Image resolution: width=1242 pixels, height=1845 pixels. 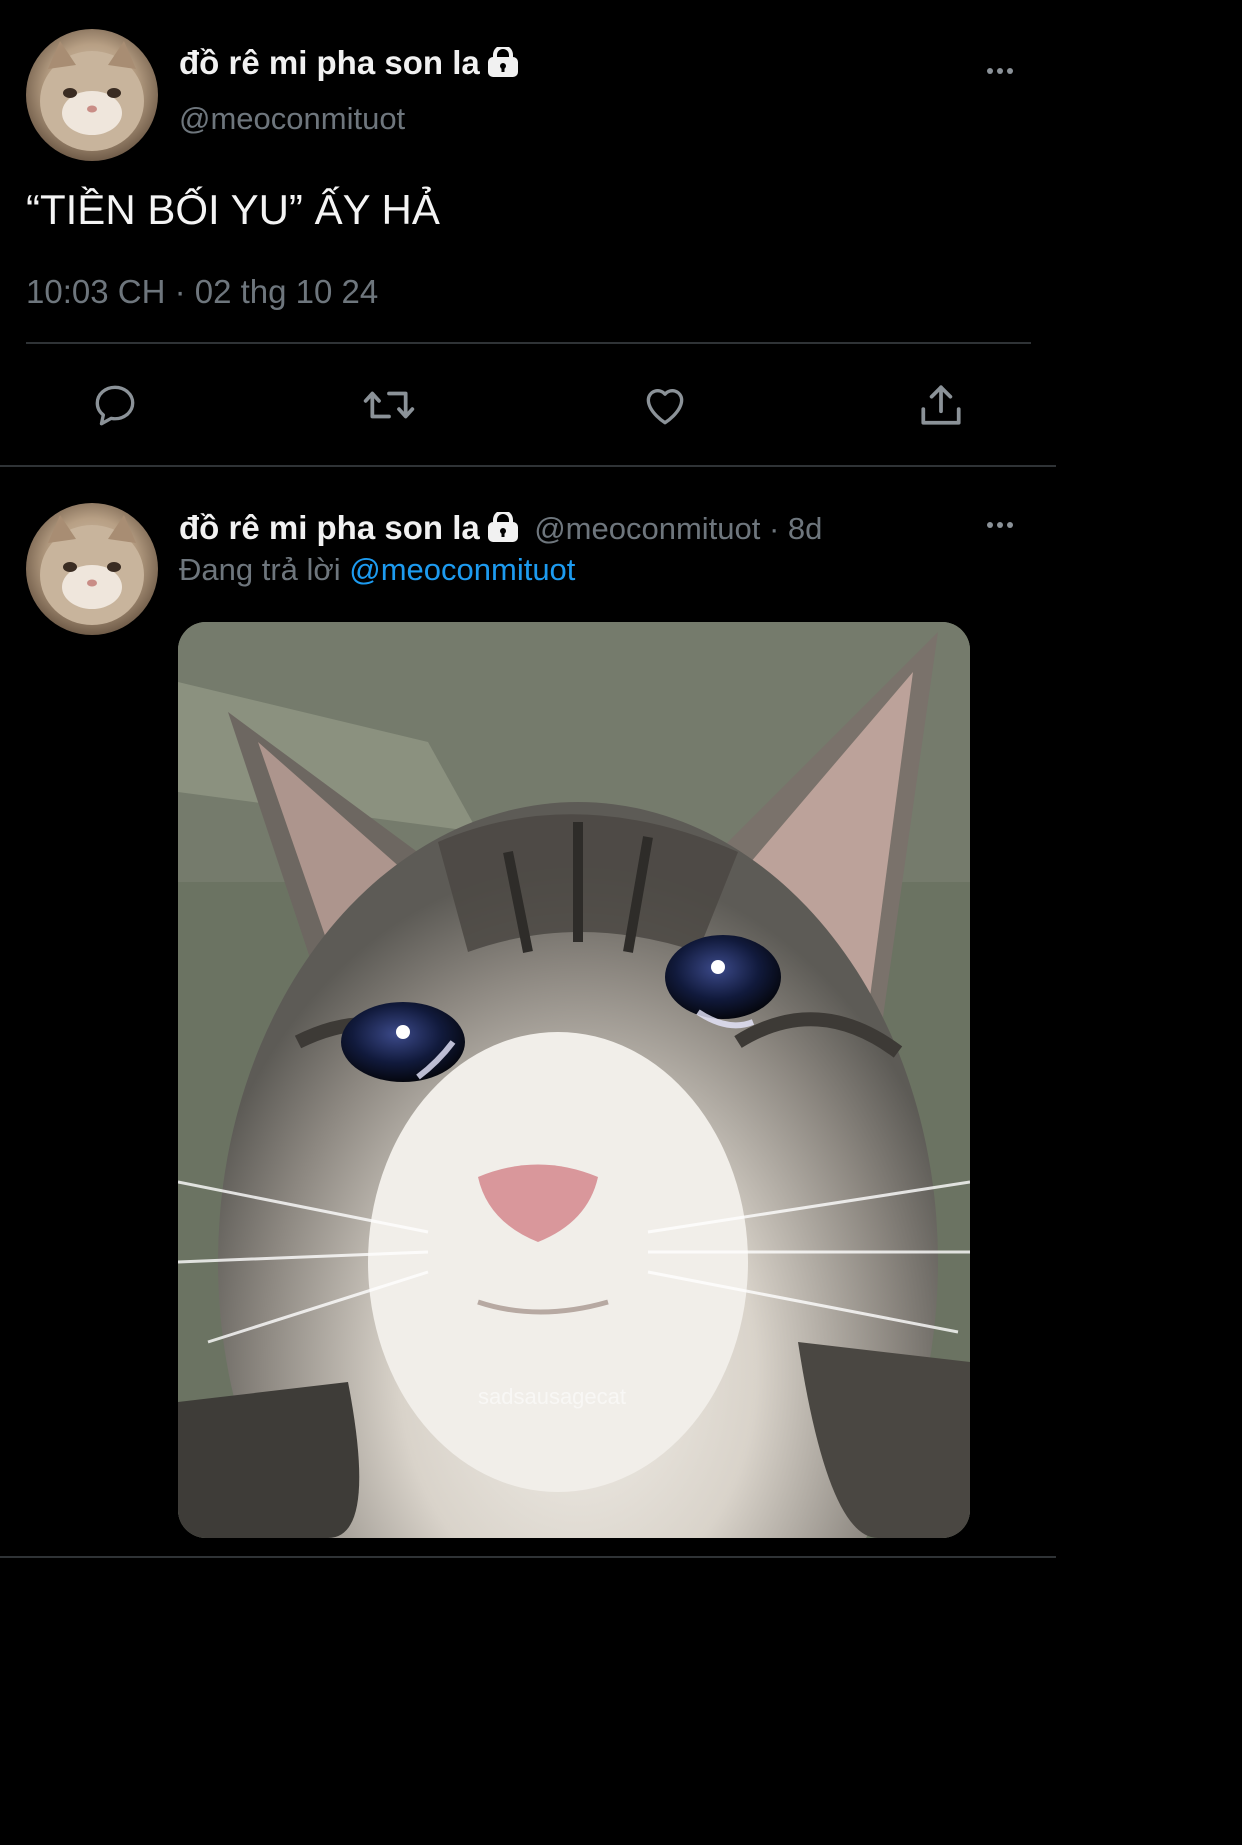 What do you see at coordinates (1000, 71) in the screenshot?
I see `more-options-icon` at bounding box center [1000, 71].